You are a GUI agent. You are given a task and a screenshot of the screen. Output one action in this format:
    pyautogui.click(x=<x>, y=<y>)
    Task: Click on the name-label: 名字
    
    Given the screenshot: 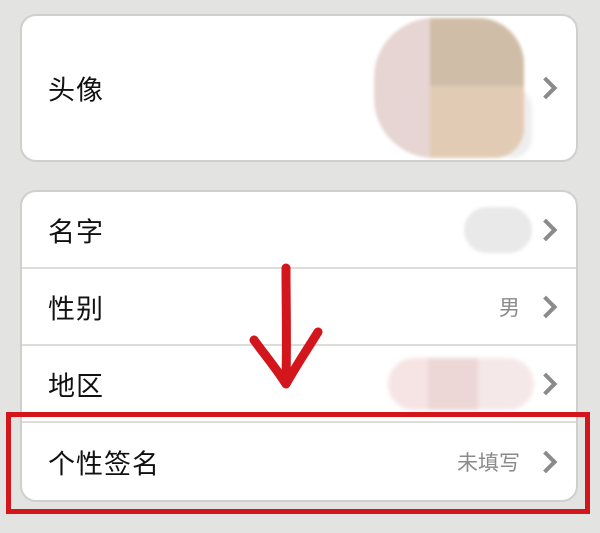 What is the action you would take?
    pyautogui.click(x=76, y=232)
    